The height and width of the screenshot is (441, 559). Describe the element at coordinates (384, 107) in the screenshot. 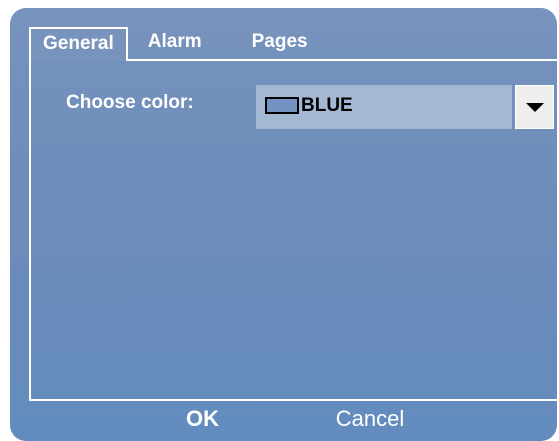

I see `color-select: BLUE` at that location.